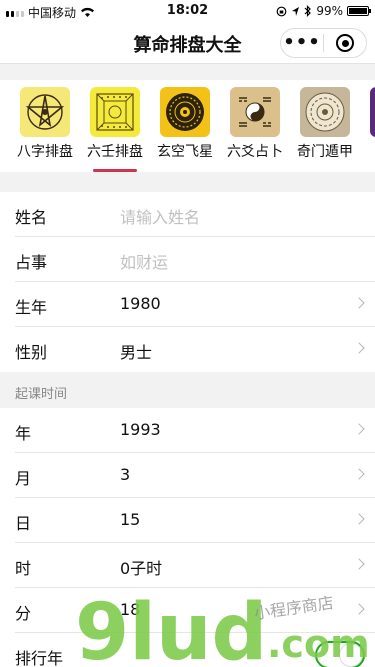 This screenshot has width=375, height=667. Describe the element at coordinates (195, 475) in the screenshot. I see `month-row: 月 3` at that location.